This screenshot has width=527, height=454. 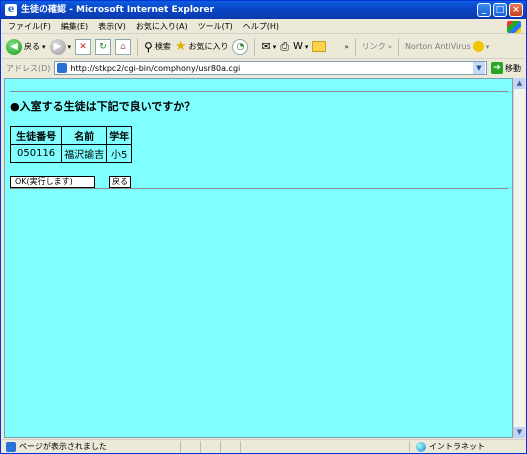 I want to click on page-icon, so click(x=62, y=68).